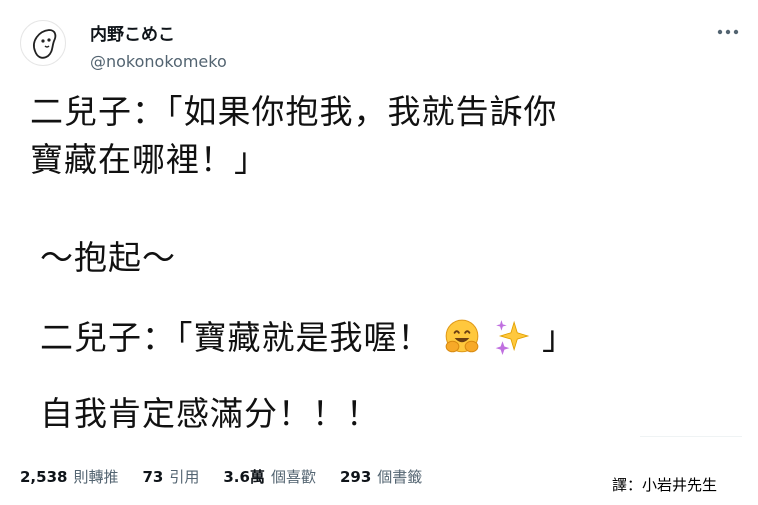  Describe the element at coordinates (132, 32) in the screenshot. I see `display-name: 内野こめこ` at that location.